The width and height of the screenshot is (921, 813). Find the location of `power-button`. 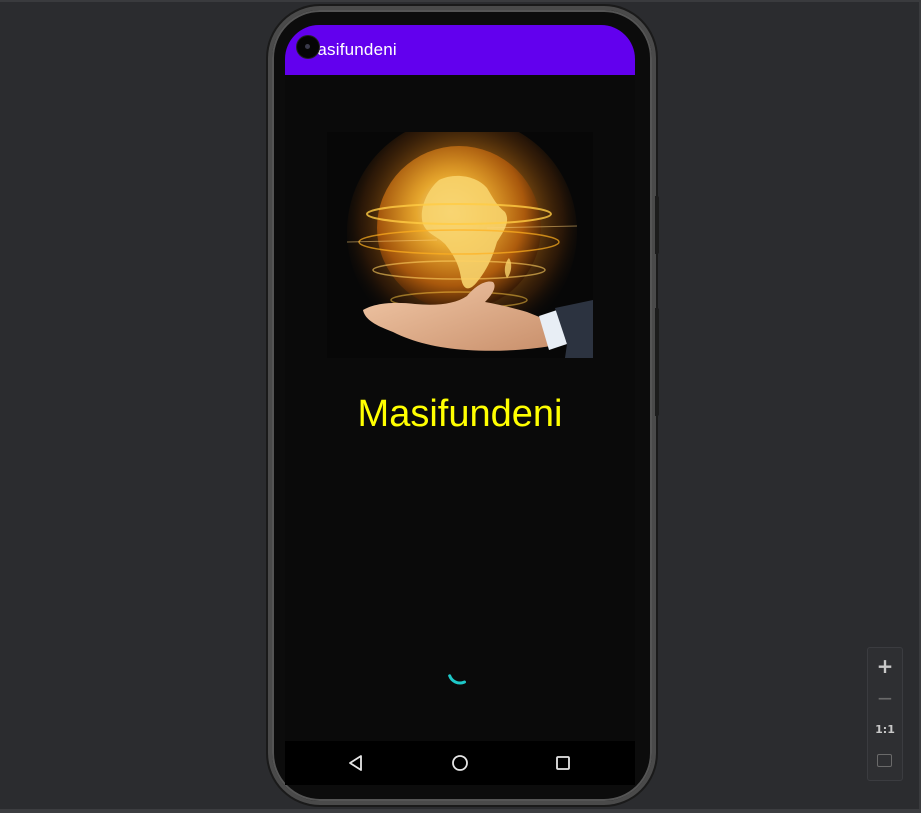

power-button is located at coordinates (657, 362).